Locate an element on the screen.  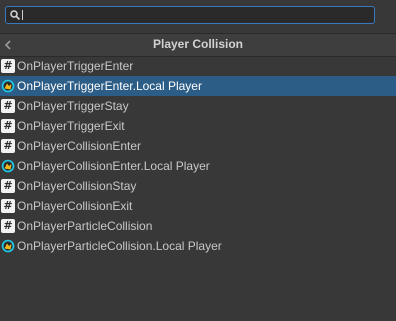
list-item: # OnPlayerCollisionStay is located at coordinates (198, 186).